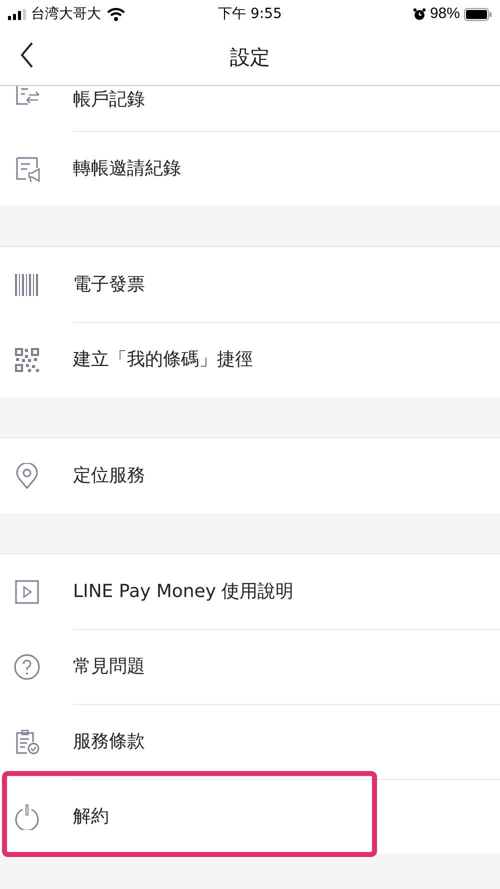 The width and height of the screenshot is (500, 889). I want to click on play-icon, so click(27, 591).